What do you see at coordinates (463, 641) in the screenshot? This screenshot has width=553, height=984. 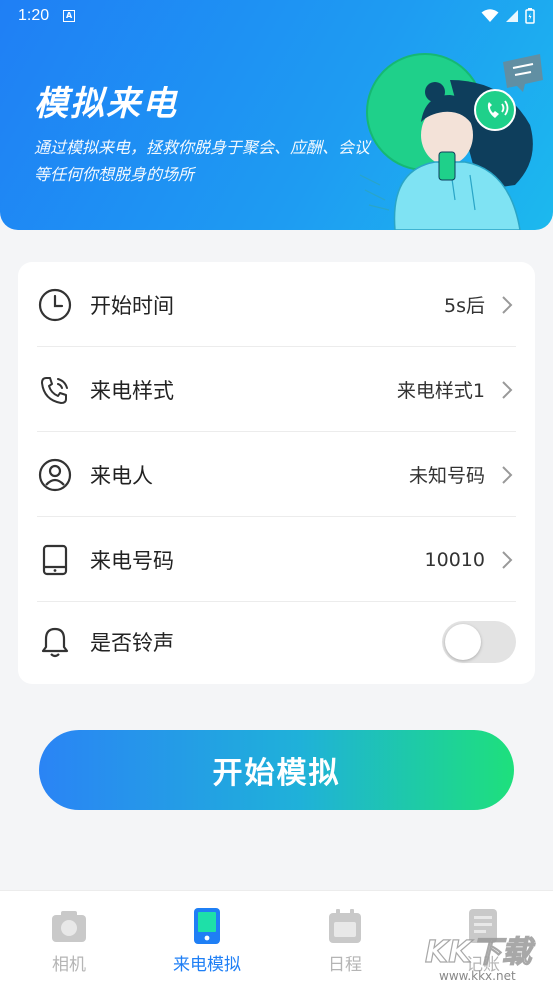 I see `toggle-knob` at bounding box center [463, 641].